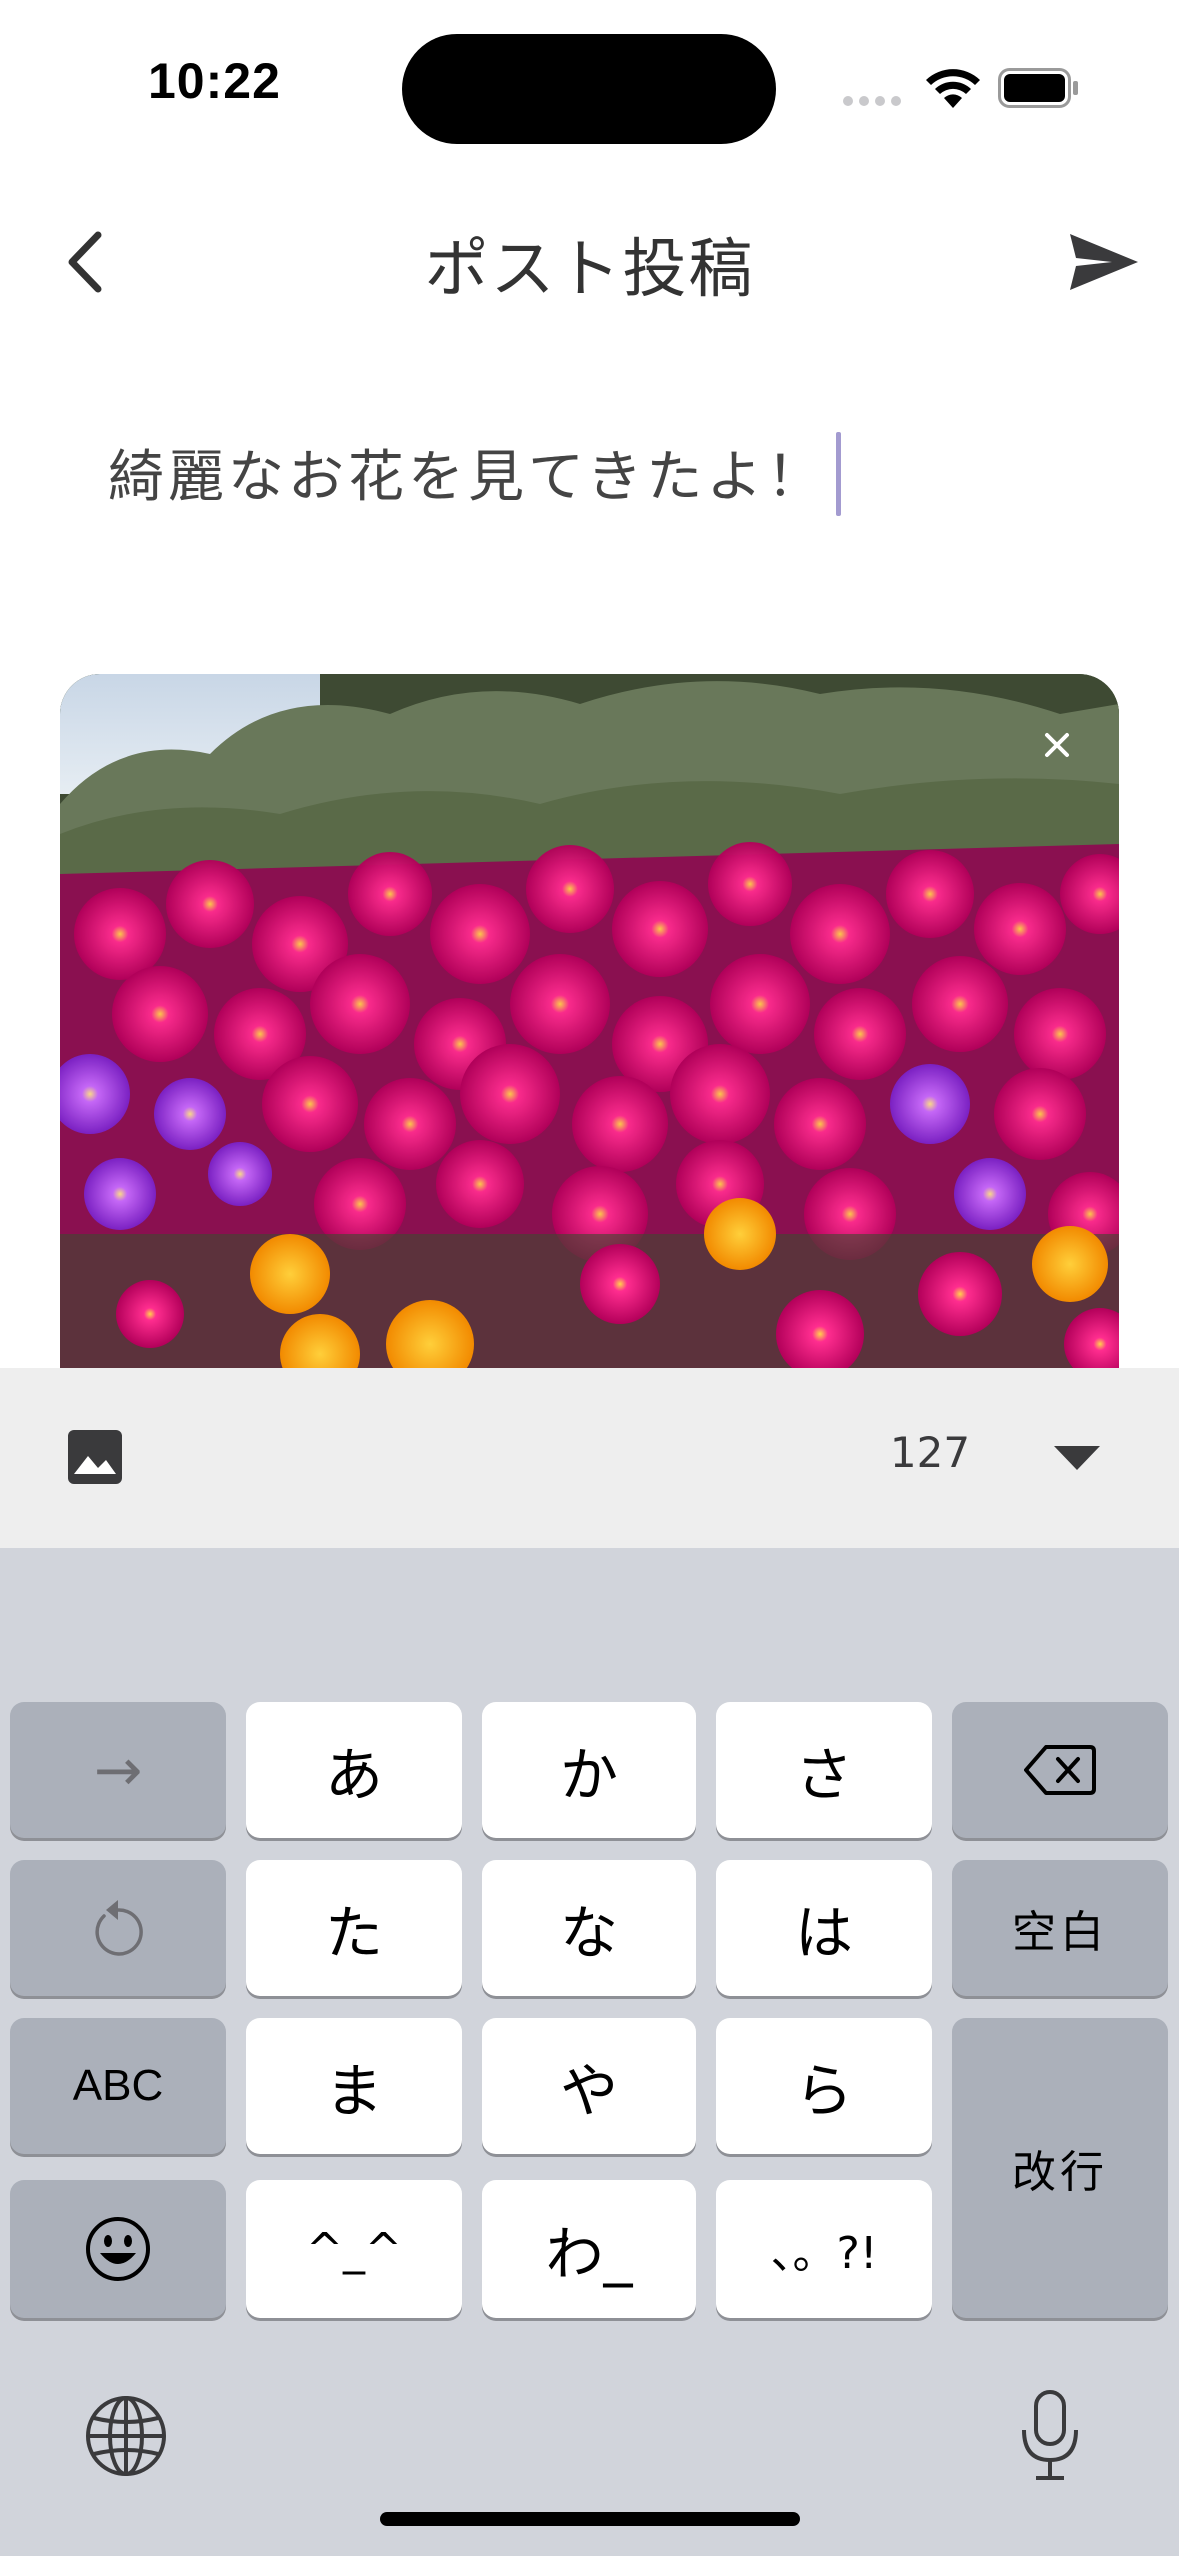  I want to click on key-label: 、。?!, so click(824, 2253).